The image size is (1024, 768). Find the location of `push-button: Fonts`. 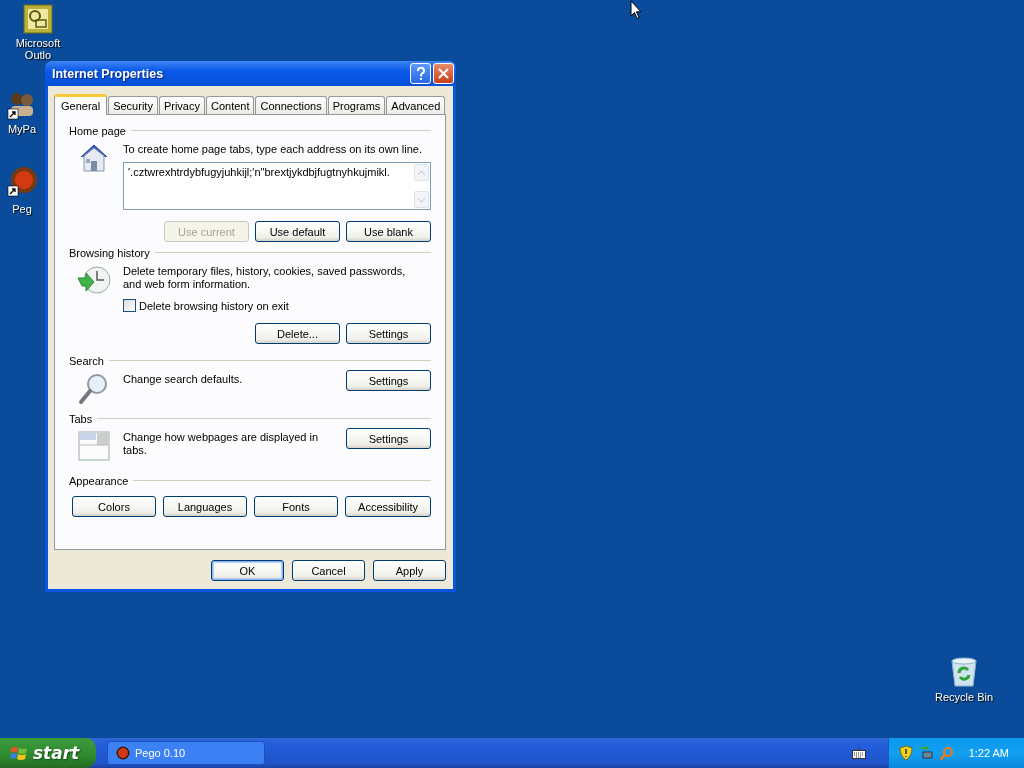

push-button: Fonts is located at coordinates (296, 506).